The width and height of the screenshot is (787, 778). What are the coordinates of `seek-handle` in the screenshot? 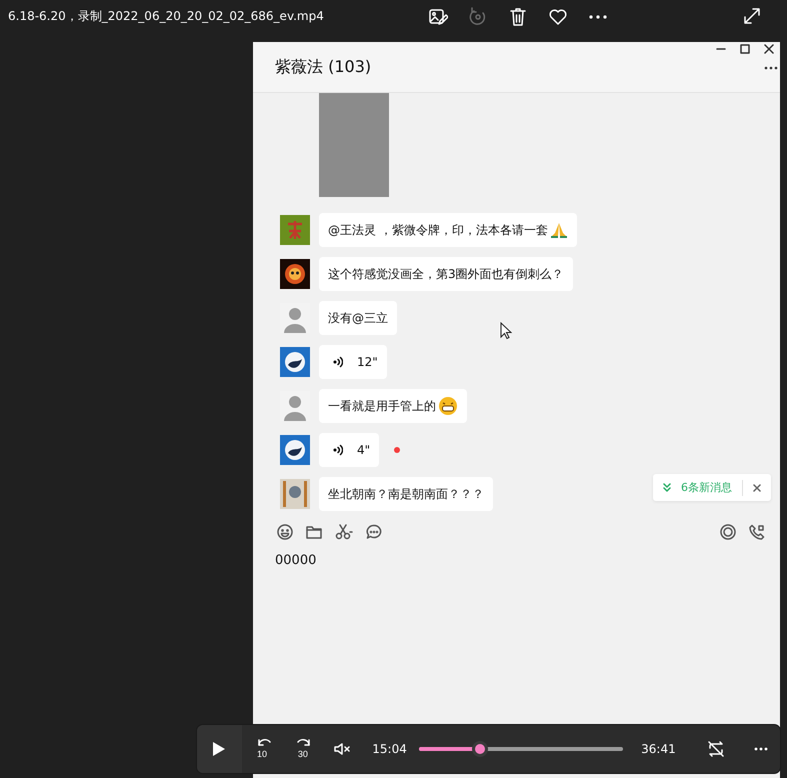 It's located at (480, 749).